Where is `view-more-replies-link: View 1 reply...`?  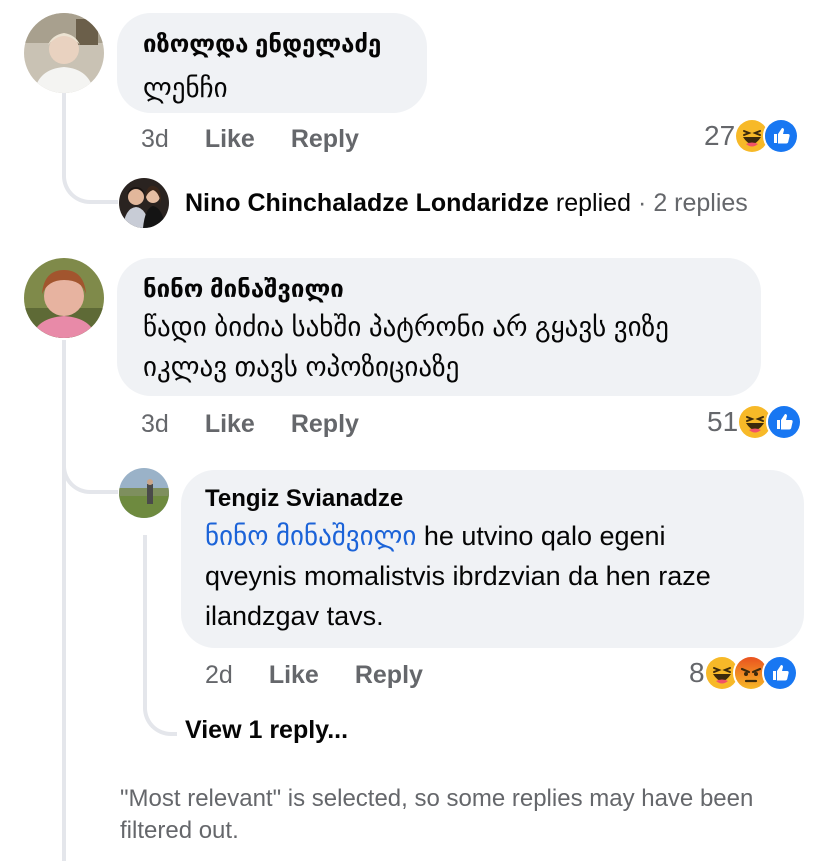 view-more-replies-link: View 1 reply... is located at coordinates (266, 730).